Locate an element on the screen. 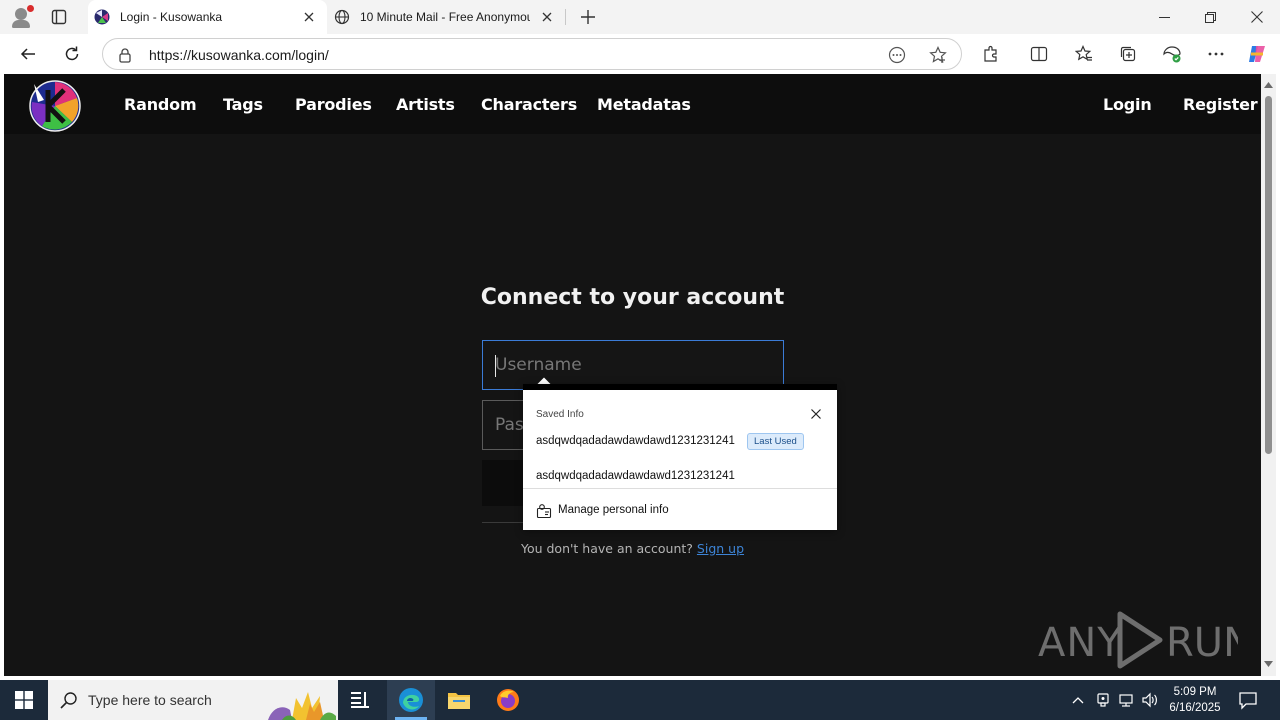 The height and width of the screenshot is (720, 1280). taskbar-search-box: Type here to search is located at coordinates (193, 700).